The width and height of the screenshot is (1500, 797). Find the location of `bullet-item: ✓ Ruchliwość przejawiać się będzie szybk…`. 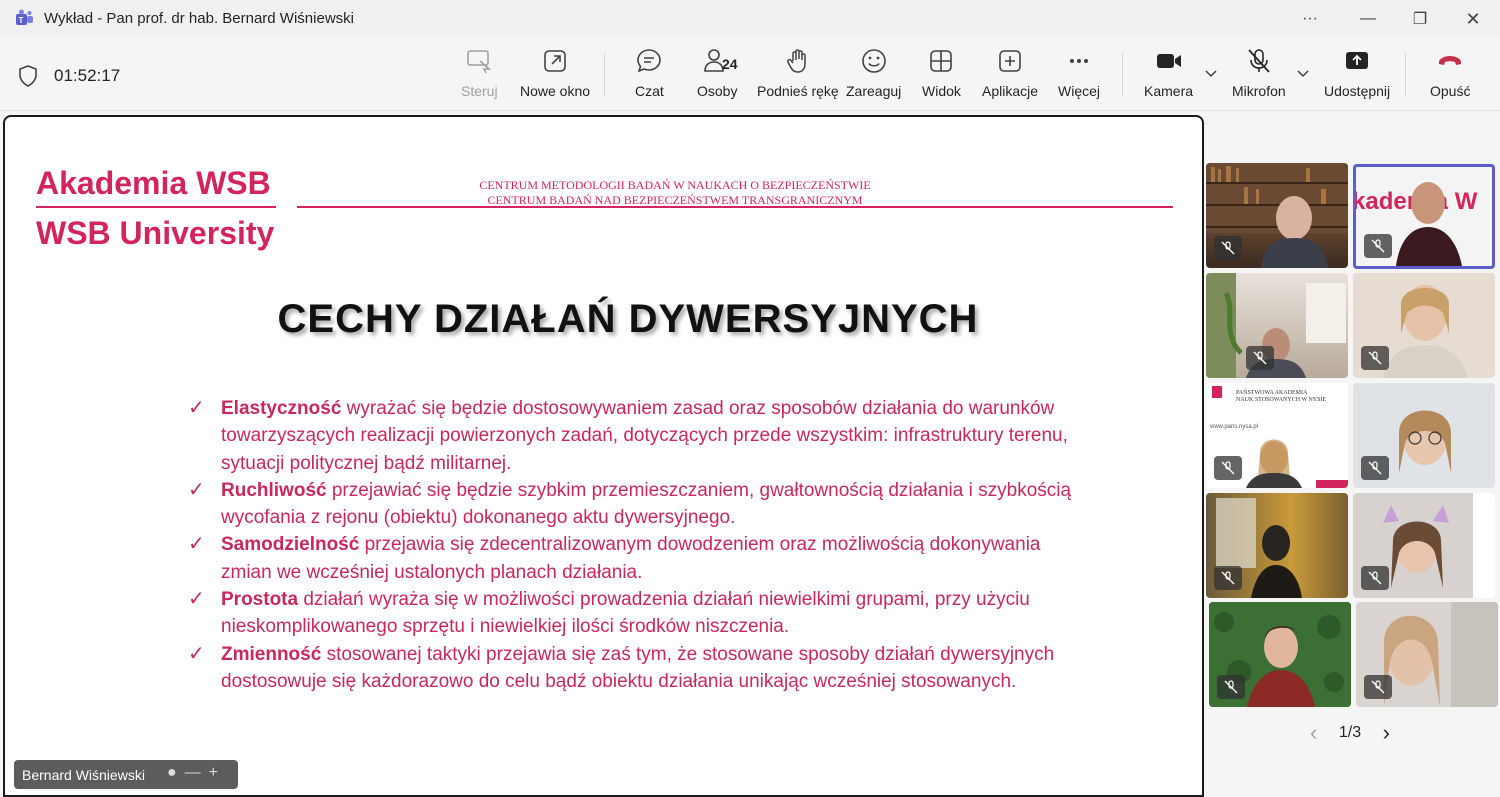

bullet-item: ✓ Ruchliwość przejawiać się będzie szybk… is located at coordinates (638, 504).